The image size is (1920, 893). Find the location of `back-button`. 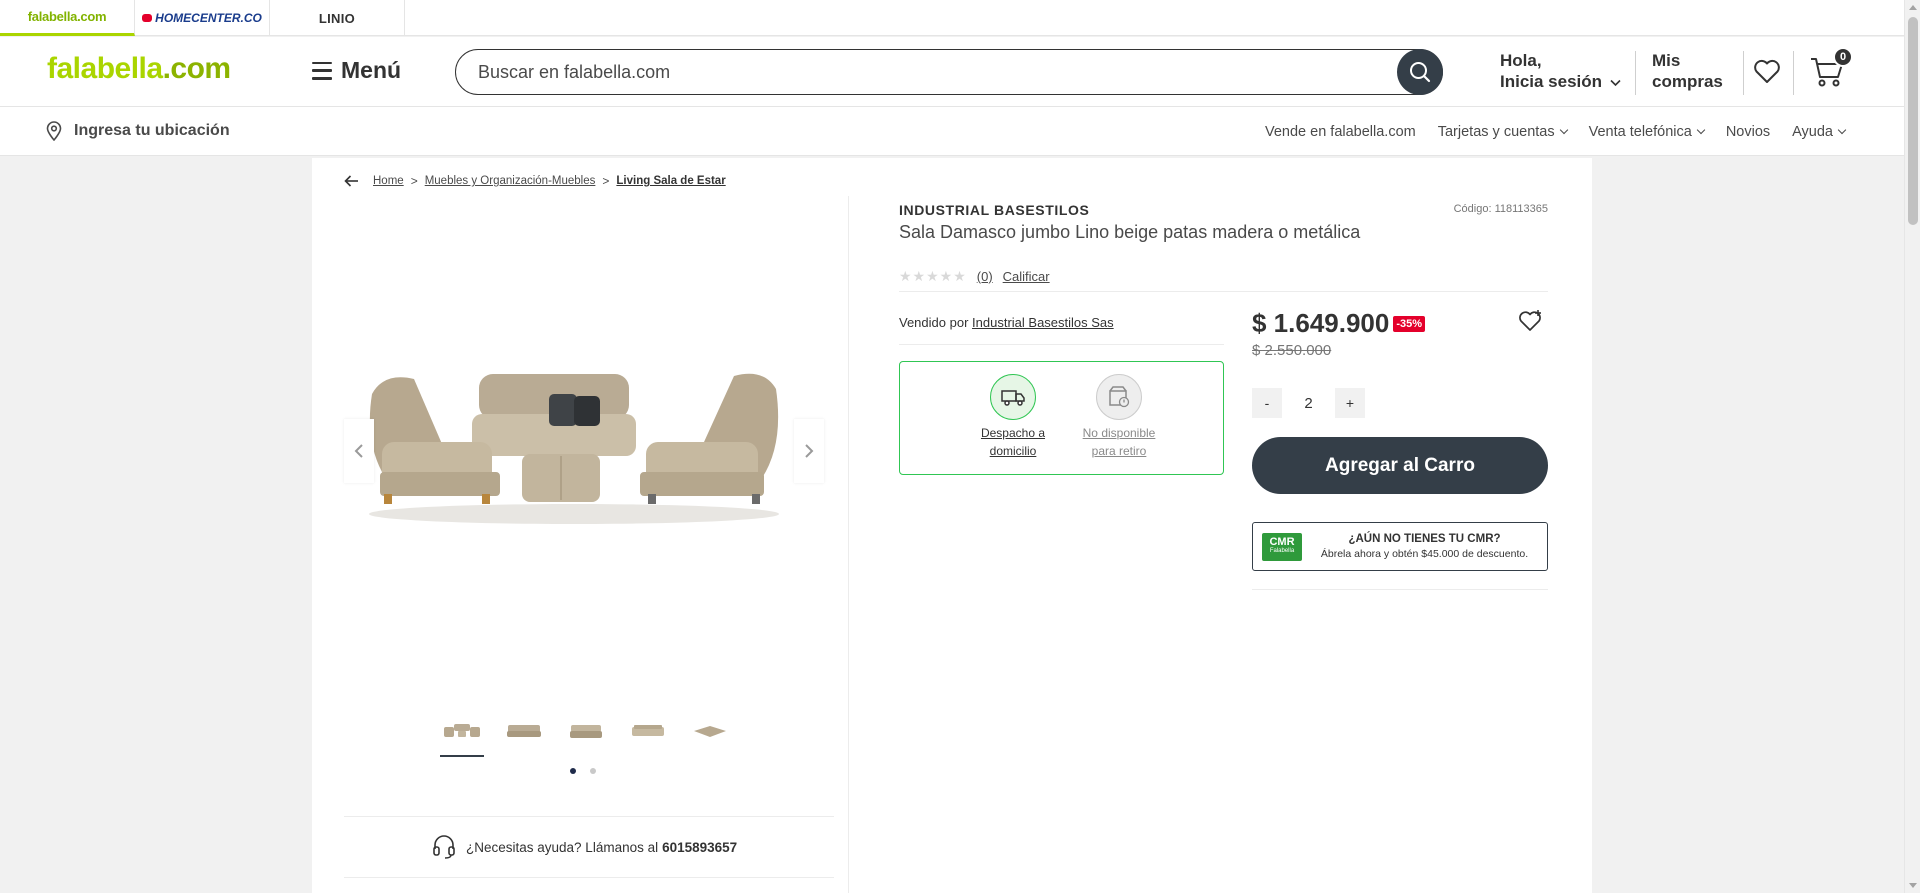

back-button is located at coordinates (351, 181).